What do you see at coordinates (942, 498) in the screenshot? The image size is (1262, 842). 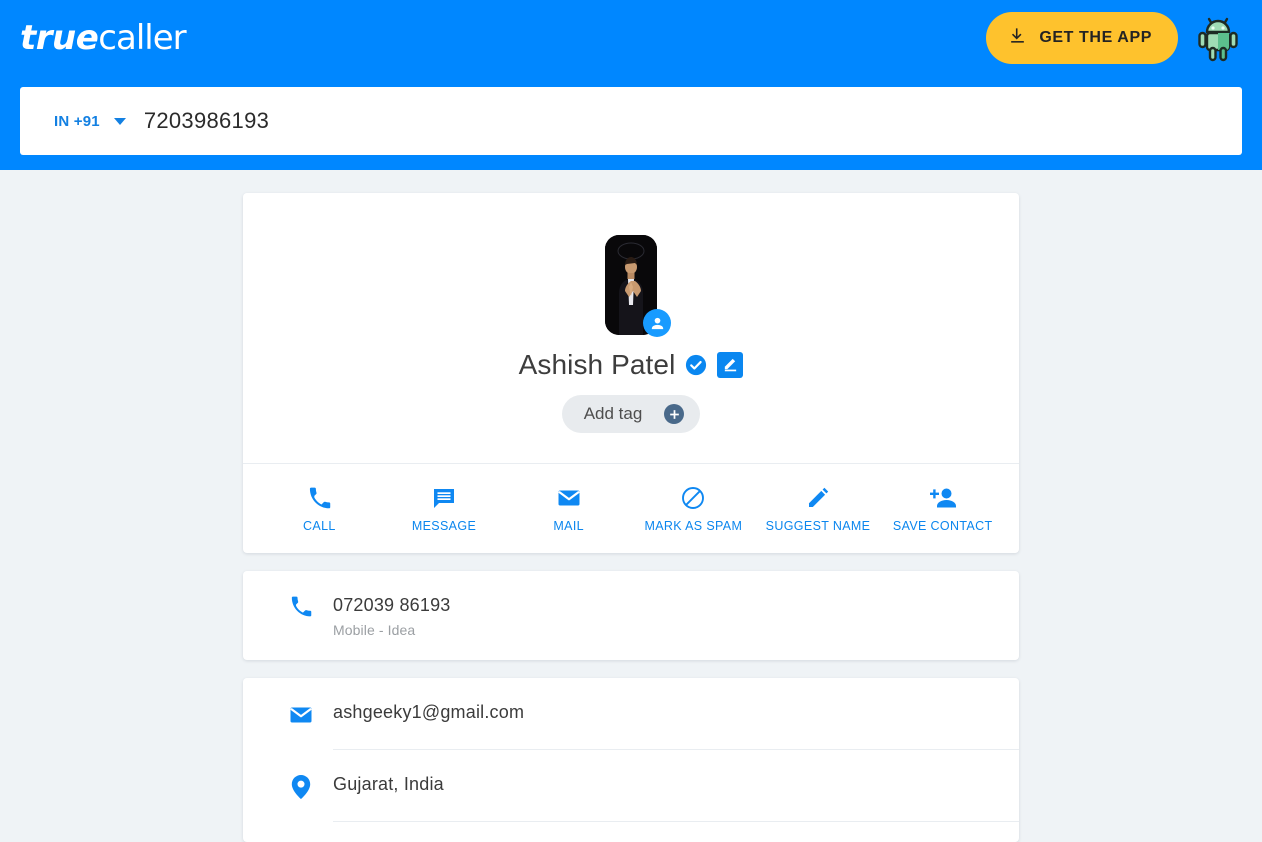 I see `person-add-icon` at bounding box center [942, 498].